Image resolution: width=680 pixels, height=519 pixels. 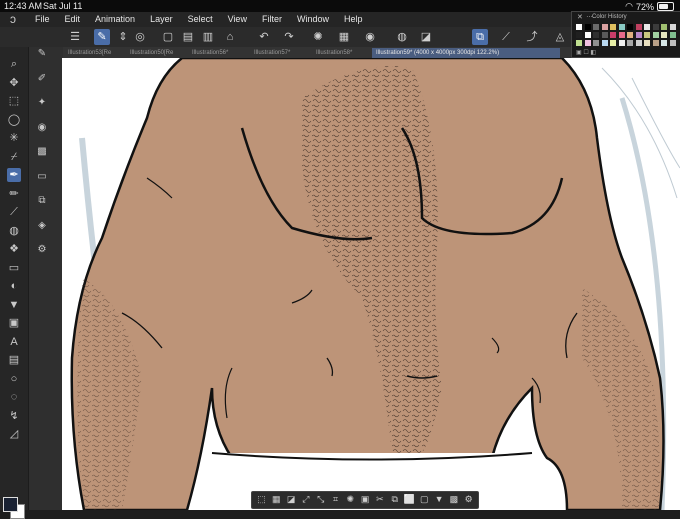 What do you see at coordinates (14, 64) in the screenshot?
I see `zoom-icon: ⌕` at bounding box center [14, 64].